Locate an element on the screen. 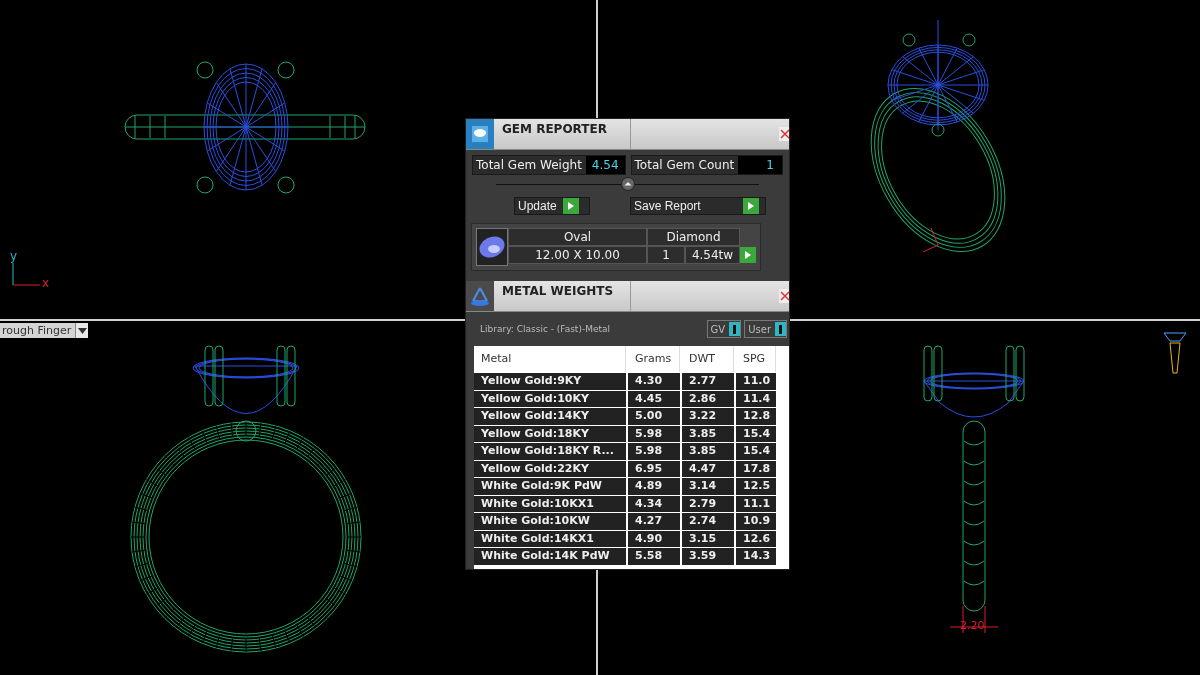  table-cell: White Gold:10KX1 is located at coordinates (550, 503).